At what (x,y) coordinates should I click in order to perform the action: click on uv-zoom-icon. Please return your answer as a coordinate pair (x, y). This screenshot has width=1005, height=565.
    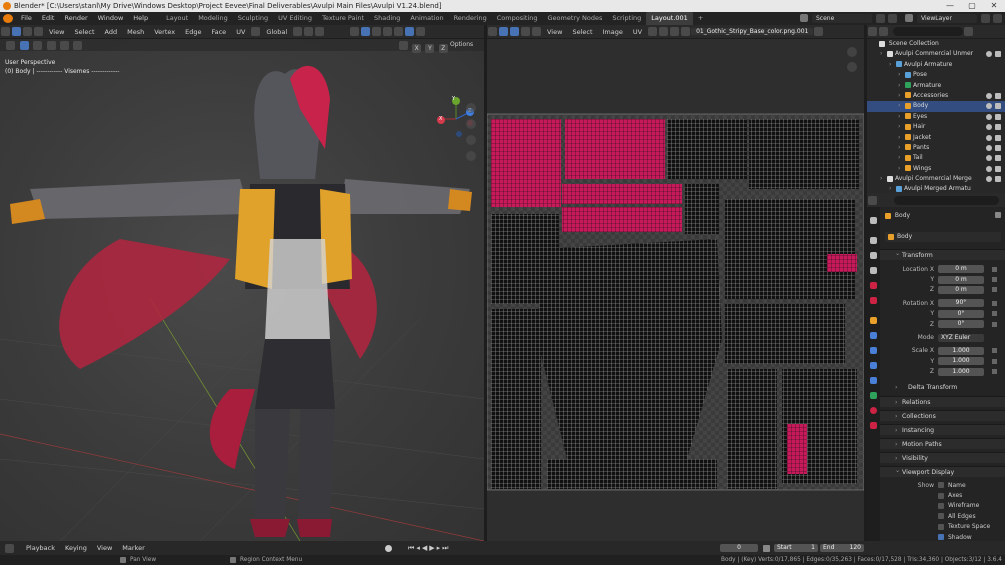
    Looking at the image, I should click on (852, 52).